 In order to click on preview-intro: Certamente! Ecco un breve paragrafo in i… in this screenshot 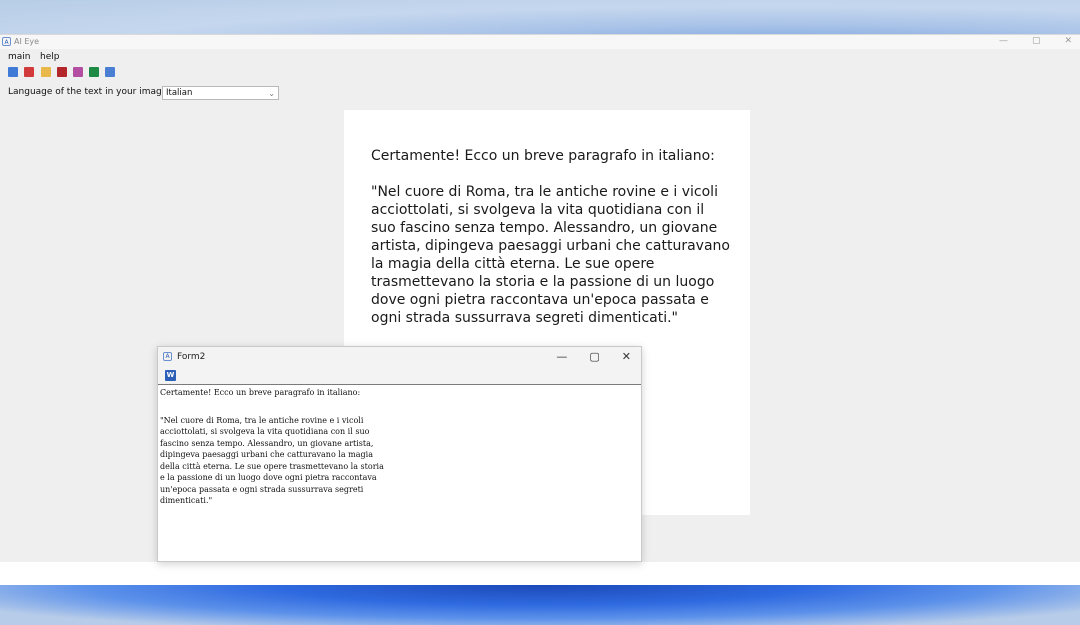, I will do `click(543, 156)`.